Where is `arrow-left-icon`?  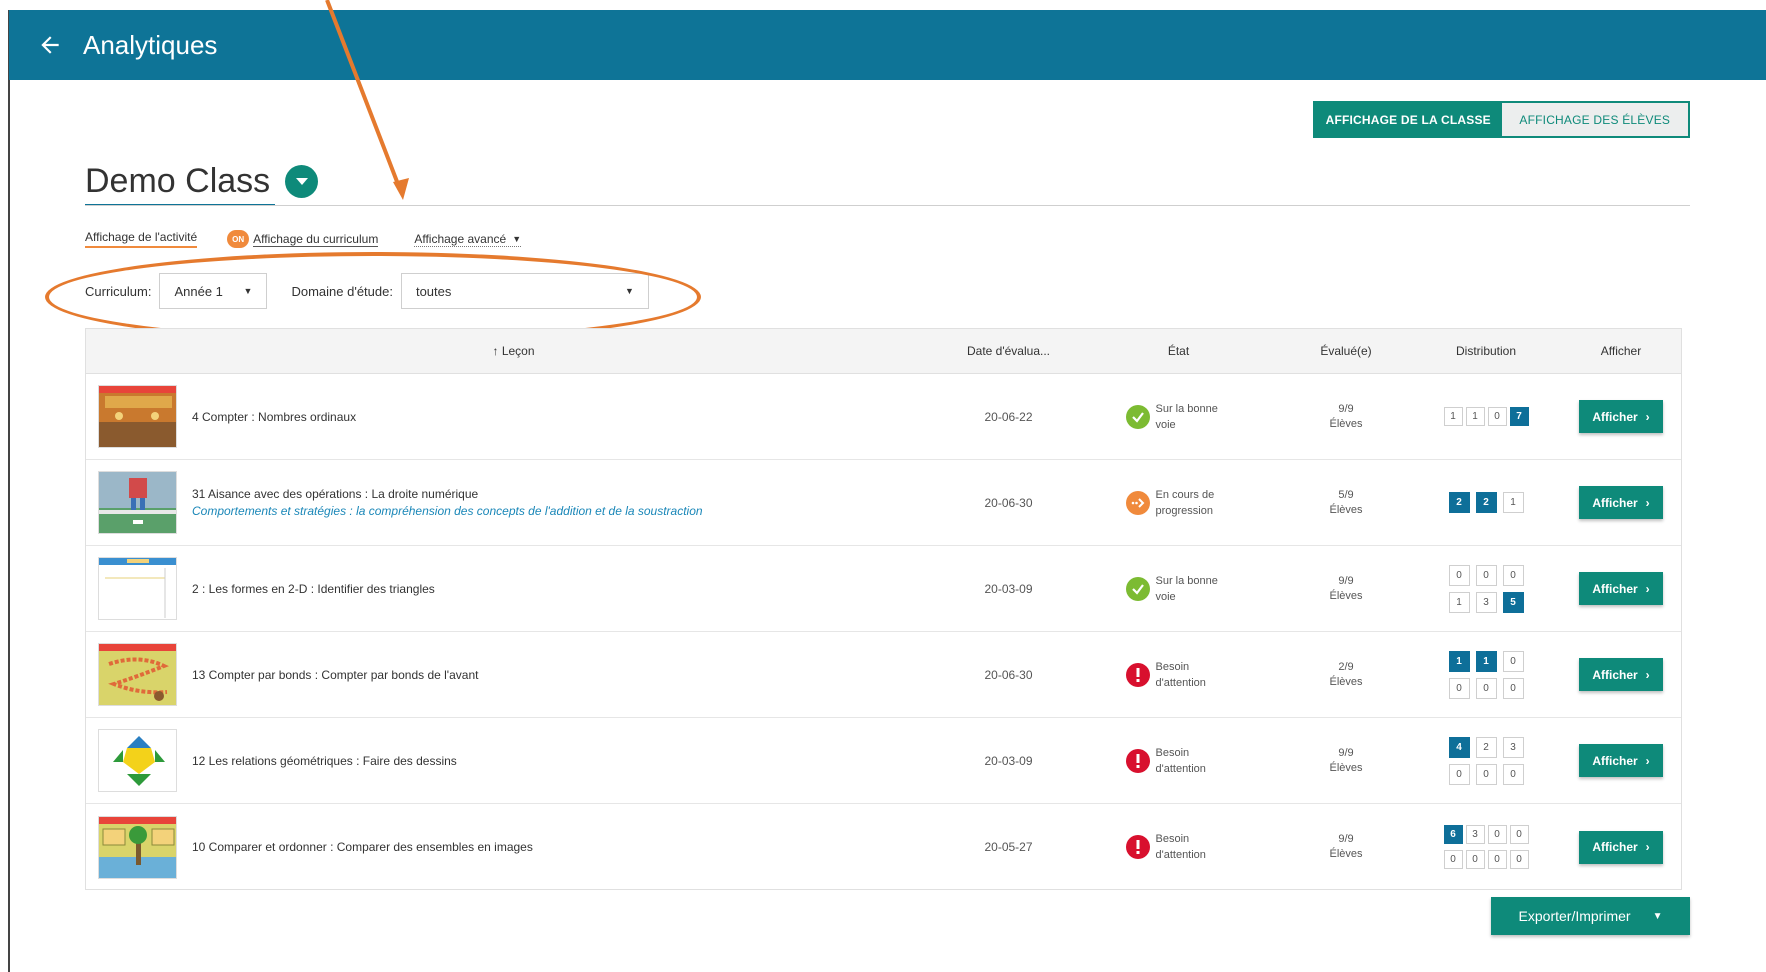
arrow-left-icon is located at coordinates (50, 45).